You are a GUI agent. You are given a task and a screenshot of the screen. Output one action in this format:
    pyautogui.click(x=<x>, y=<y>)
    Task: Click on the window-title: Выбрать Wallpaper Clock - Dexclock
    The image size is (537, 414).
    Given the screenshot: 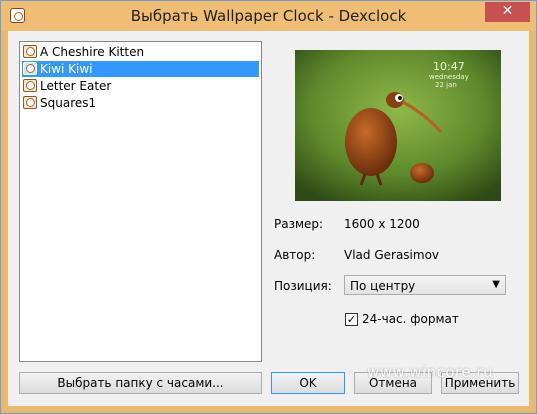 What is the action you would take?
    pyautogui.click(x=268, y=16)
    